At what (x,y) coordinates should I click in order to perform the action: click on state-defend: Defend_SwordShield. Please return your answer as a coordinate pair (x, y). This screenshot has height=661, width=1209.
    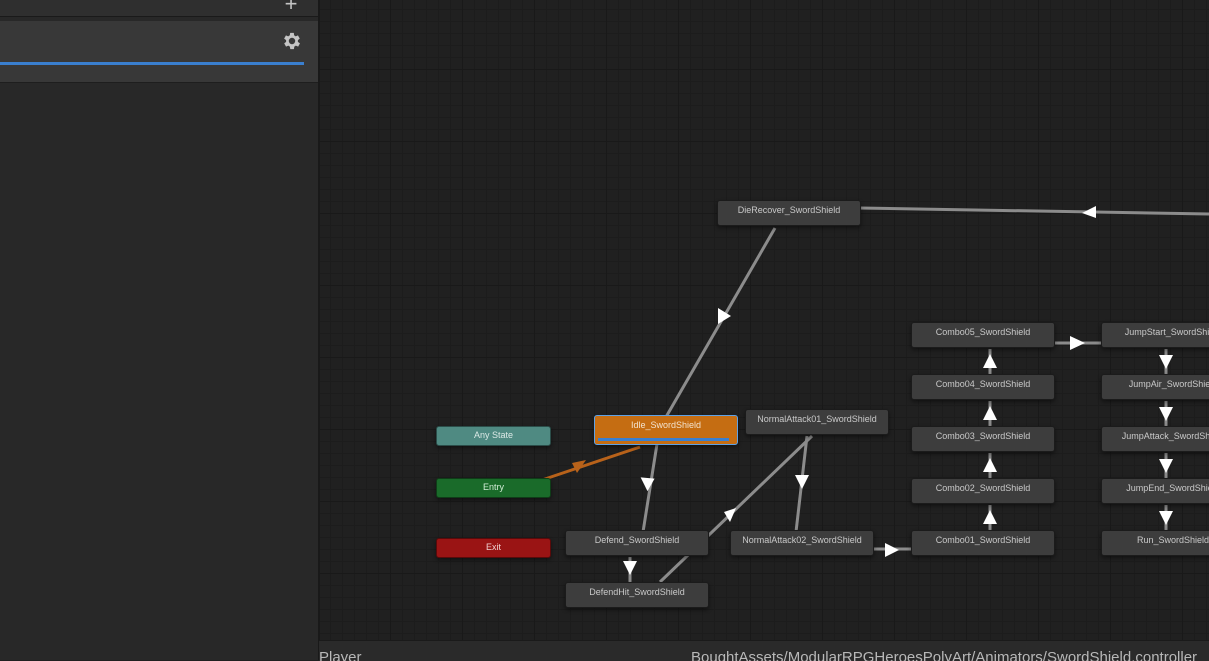
    Looking at the image, I should click on (637, 543).